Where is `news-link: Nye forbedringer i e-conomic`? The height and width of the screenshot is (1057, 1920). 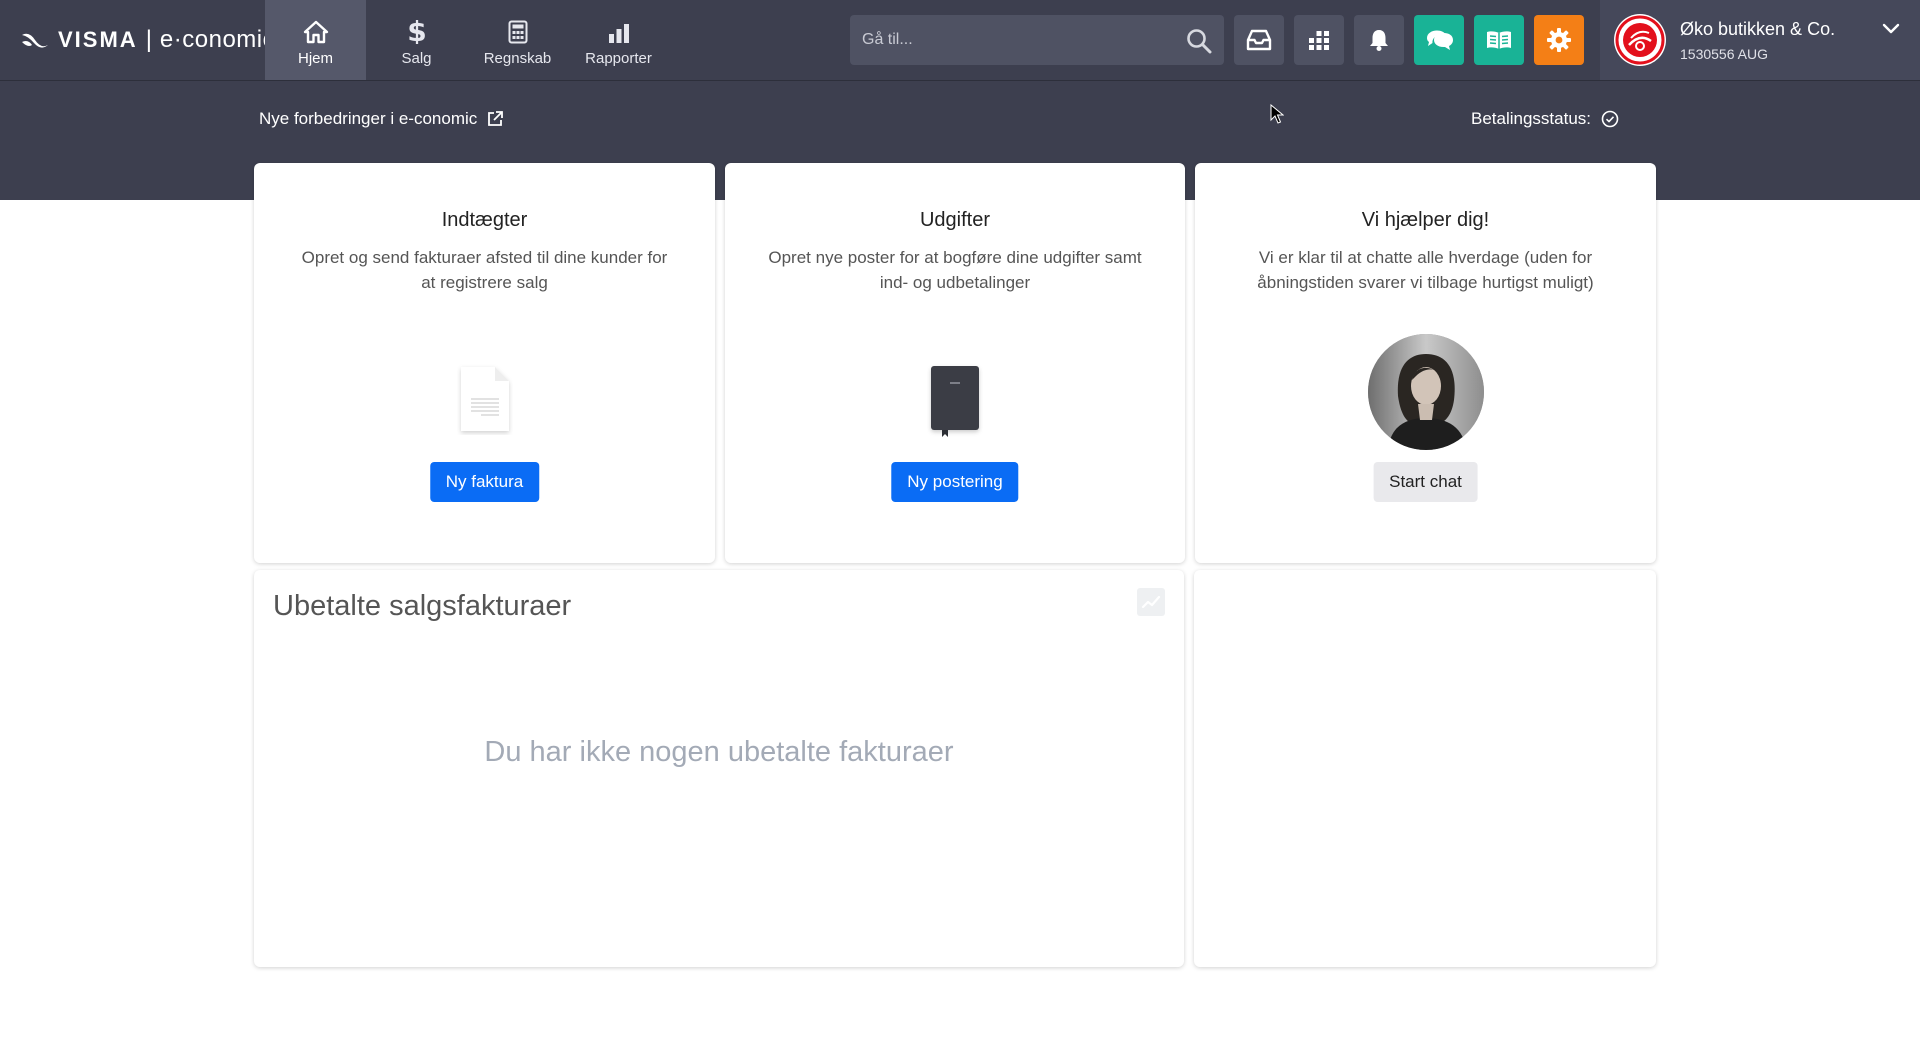
news-link: Nye forbedringer i e-conomic is located at coordinates (381, 119).